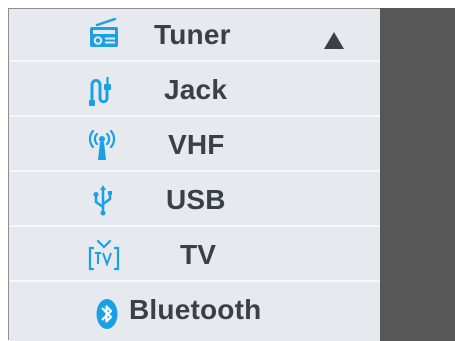  I want to click on jack-label: Jack, so click(196, 89).